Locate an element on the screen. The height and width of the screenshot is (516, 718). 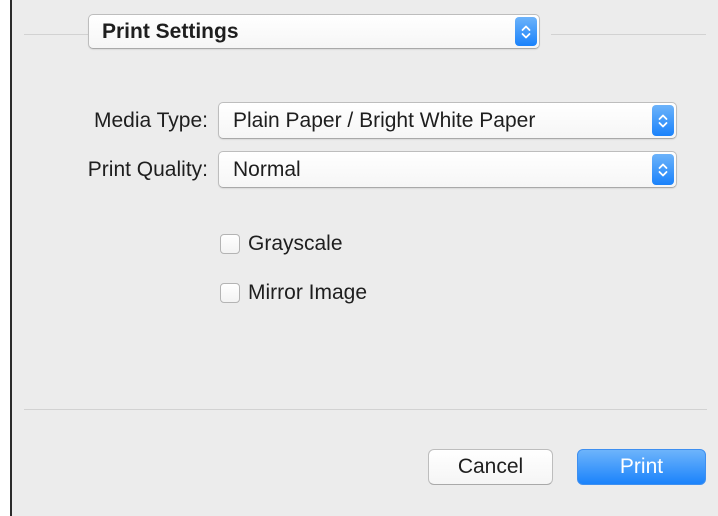
cancel-button: Cancel is located at coordinates (490, 467).